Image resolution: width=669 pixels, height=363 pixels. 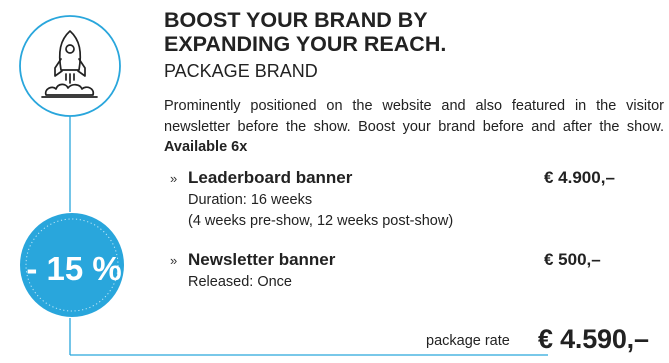 I want to click on item-detail: Duration: 16 weeks, so click(x=250, y=200).